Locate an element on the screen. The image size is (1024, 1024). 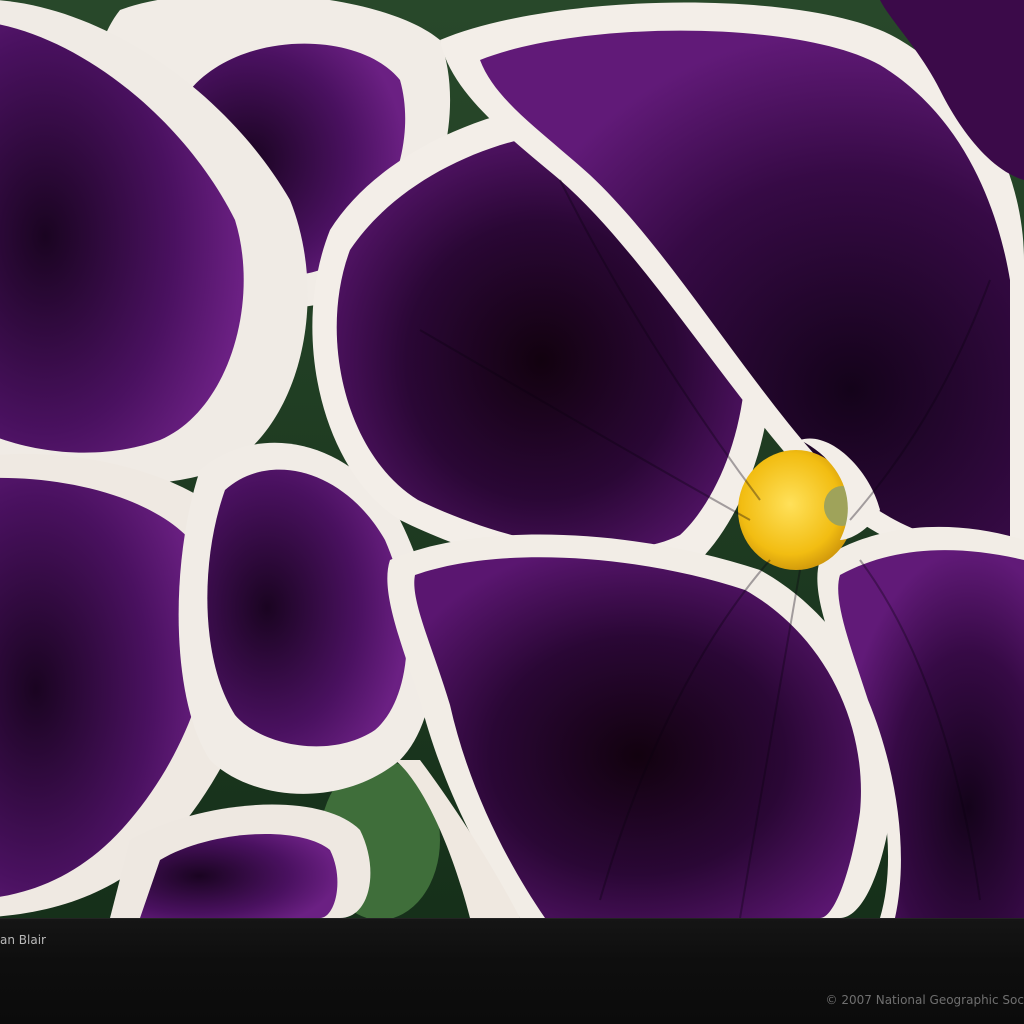
caption-bar: an Blair © 2007 National Geographic Soc is located at coordinates (512, 971).